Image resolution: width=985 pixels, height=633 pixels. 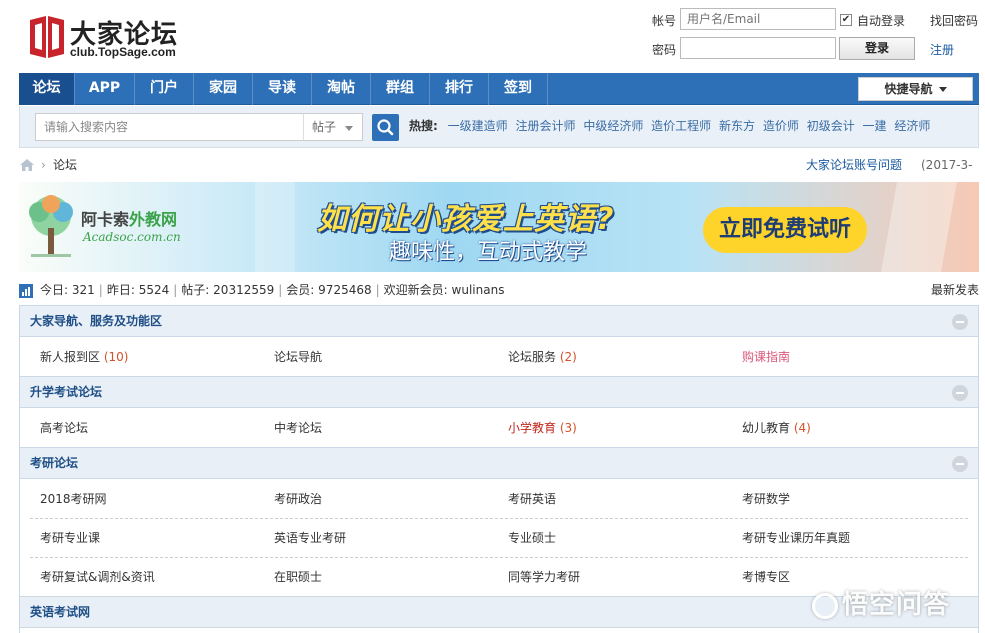 What do you see at coordinates (195, 290) in the screenshot?
I see `posts-label: 帖子:` at bounding box center [195, 290].